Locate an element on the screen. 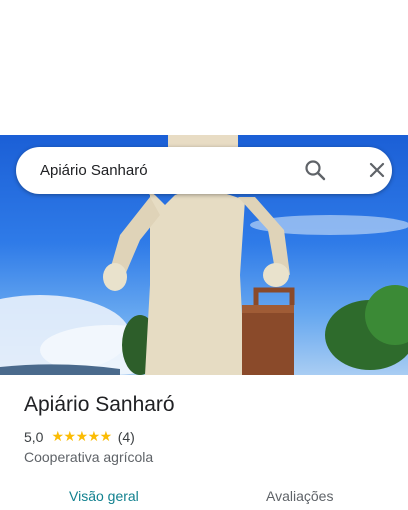  place-tabs: Visão geral Avaliações is located at coordinates (204, 494).